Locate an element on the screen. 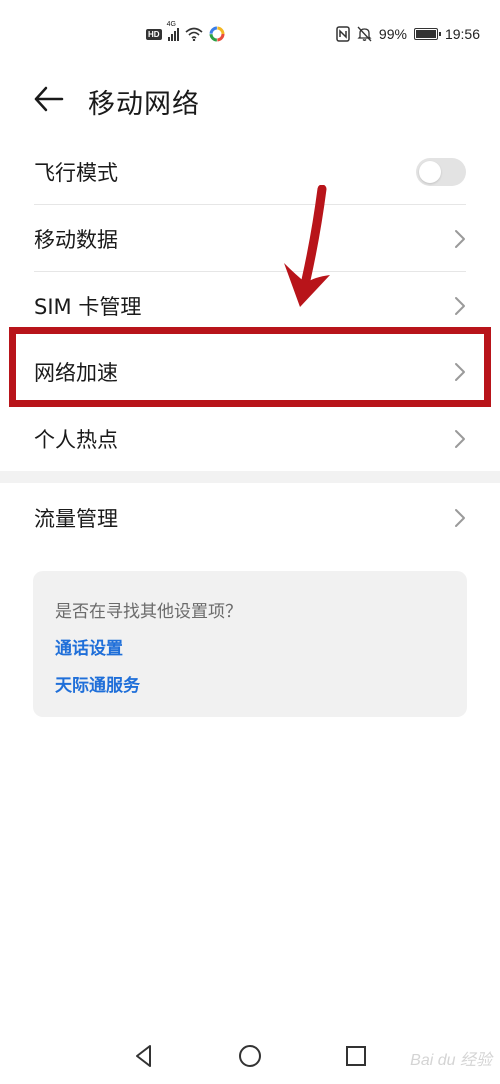  row-label: 移动数据 is located at coordinates (76, 239).